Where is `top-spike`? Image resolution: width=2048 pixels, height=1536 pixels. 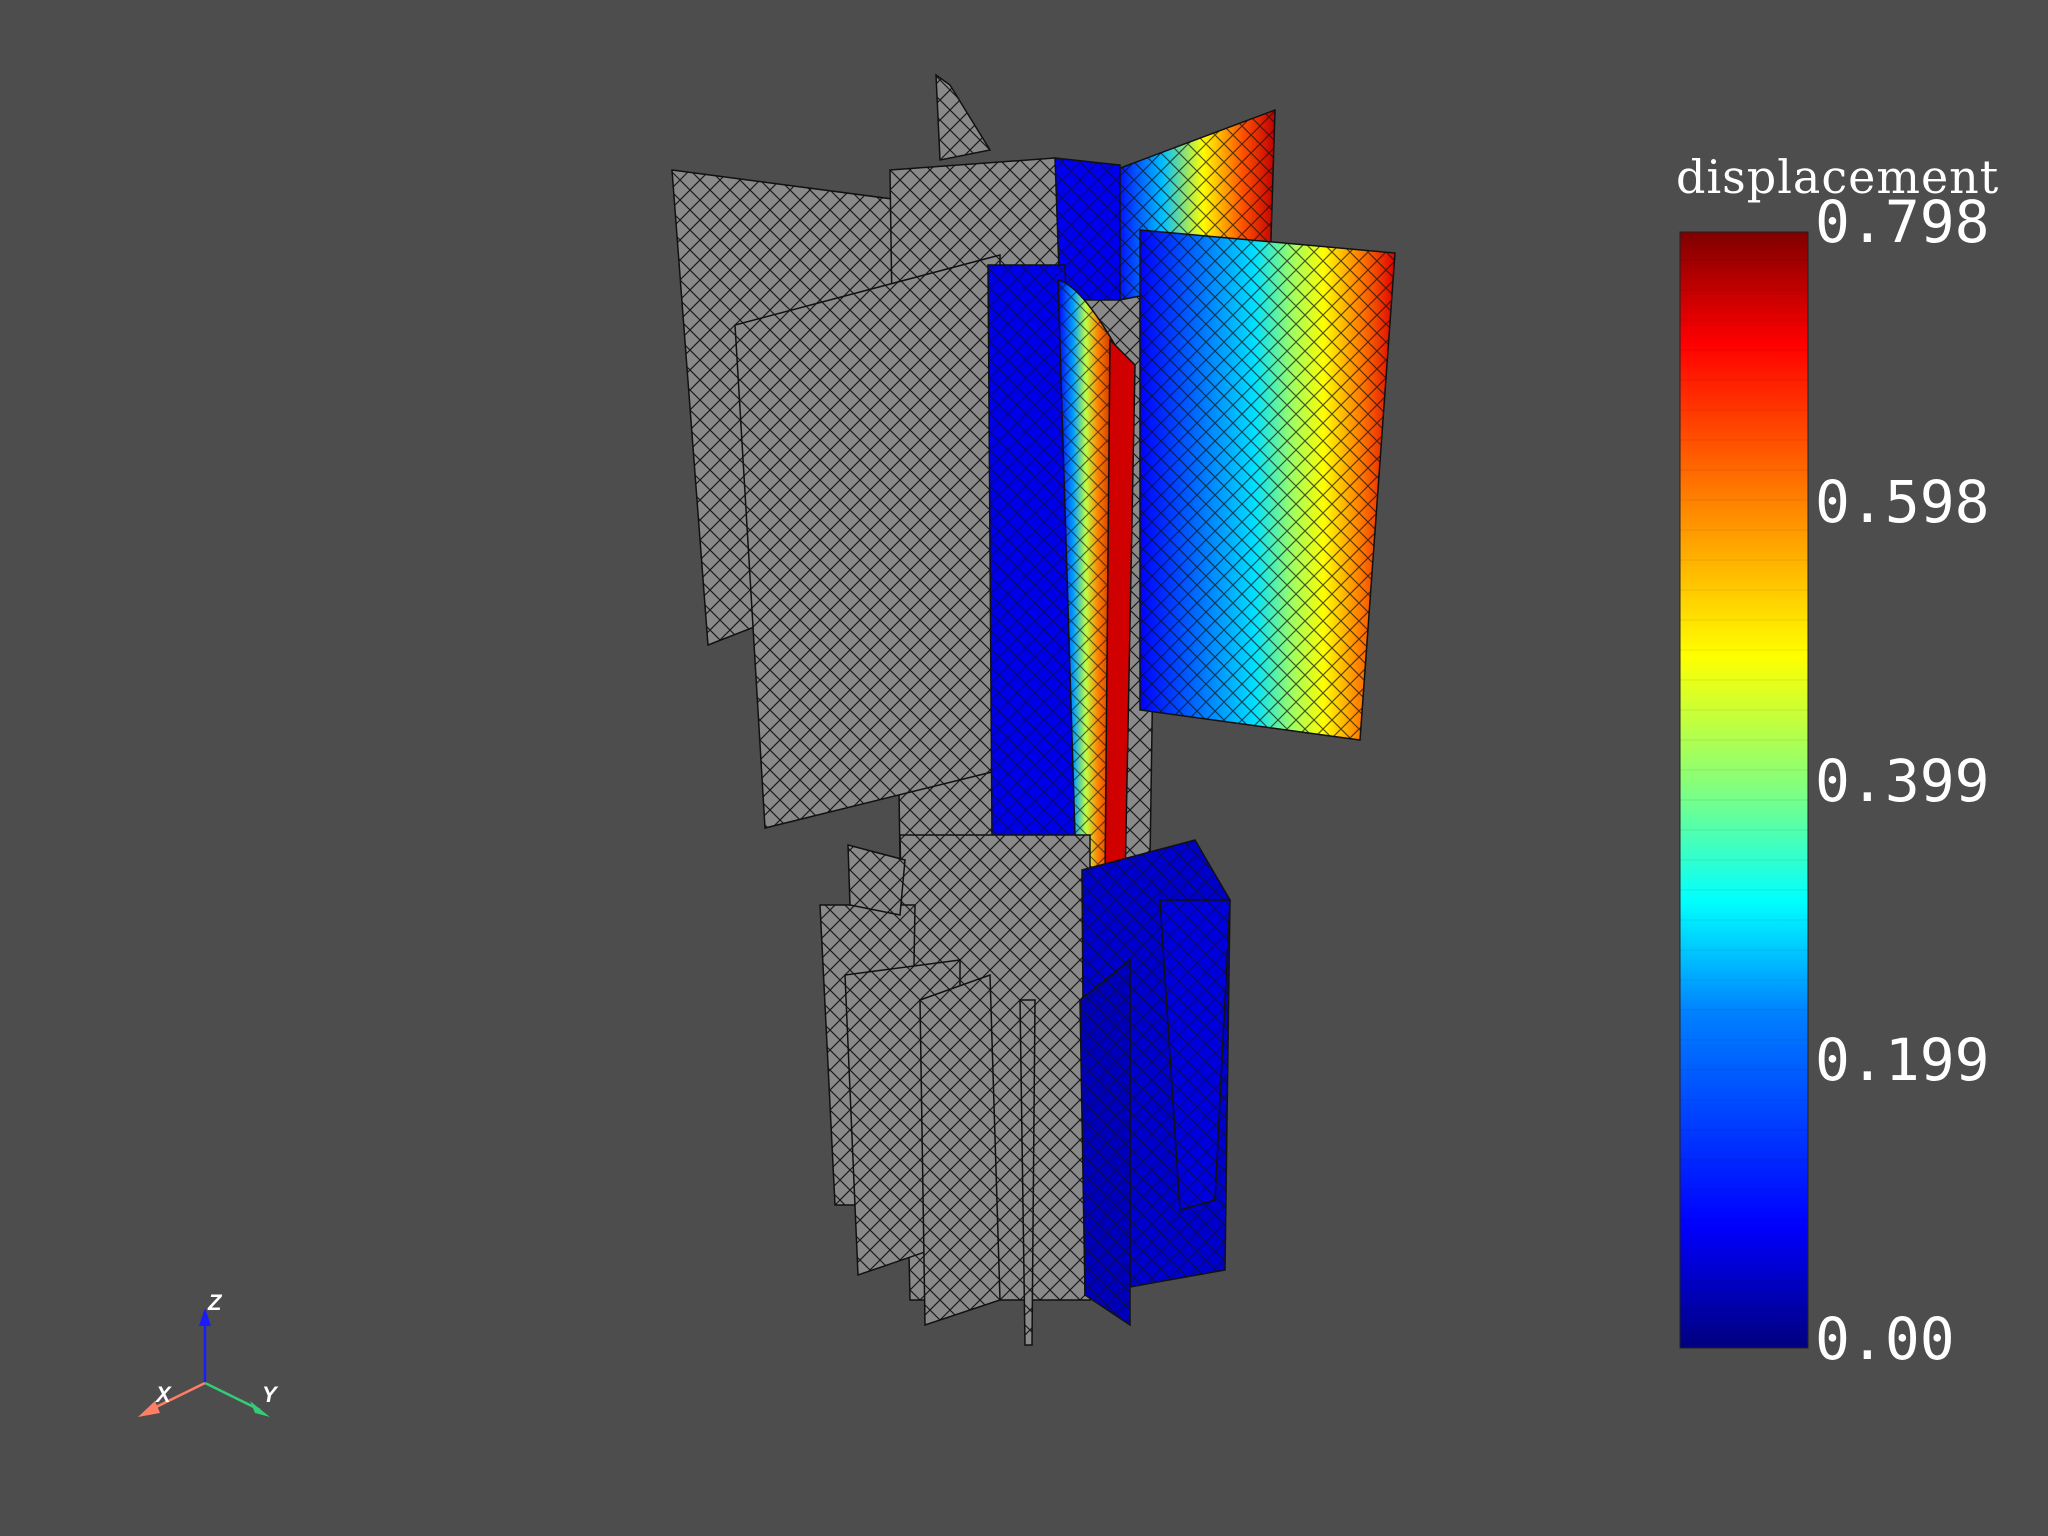
top-spike is located at coordinates (963, 117).